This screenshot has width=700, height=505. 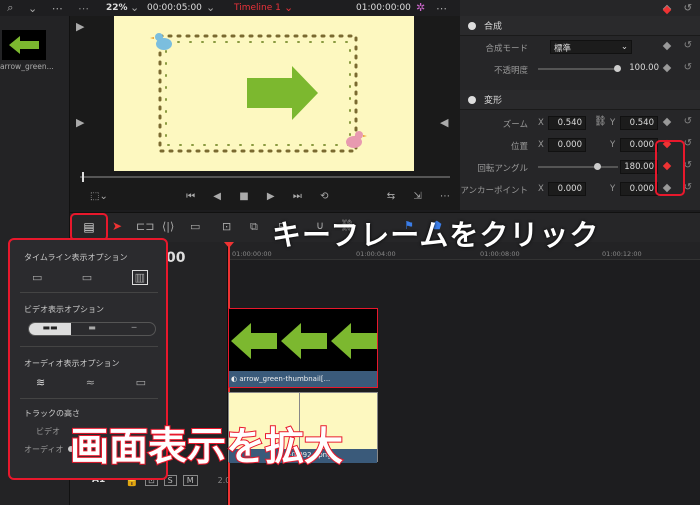 I want to click on overwrite-clip-icon: ⧉, so click(x=254, y=227).